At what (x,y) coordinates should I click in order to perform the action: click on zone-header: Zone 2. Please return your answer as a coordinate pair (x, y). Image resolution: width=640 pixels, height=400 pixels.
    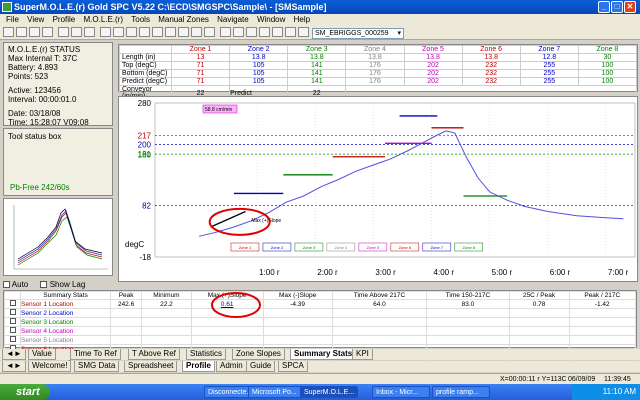
    Looking at the image, I should click on (259, 49).